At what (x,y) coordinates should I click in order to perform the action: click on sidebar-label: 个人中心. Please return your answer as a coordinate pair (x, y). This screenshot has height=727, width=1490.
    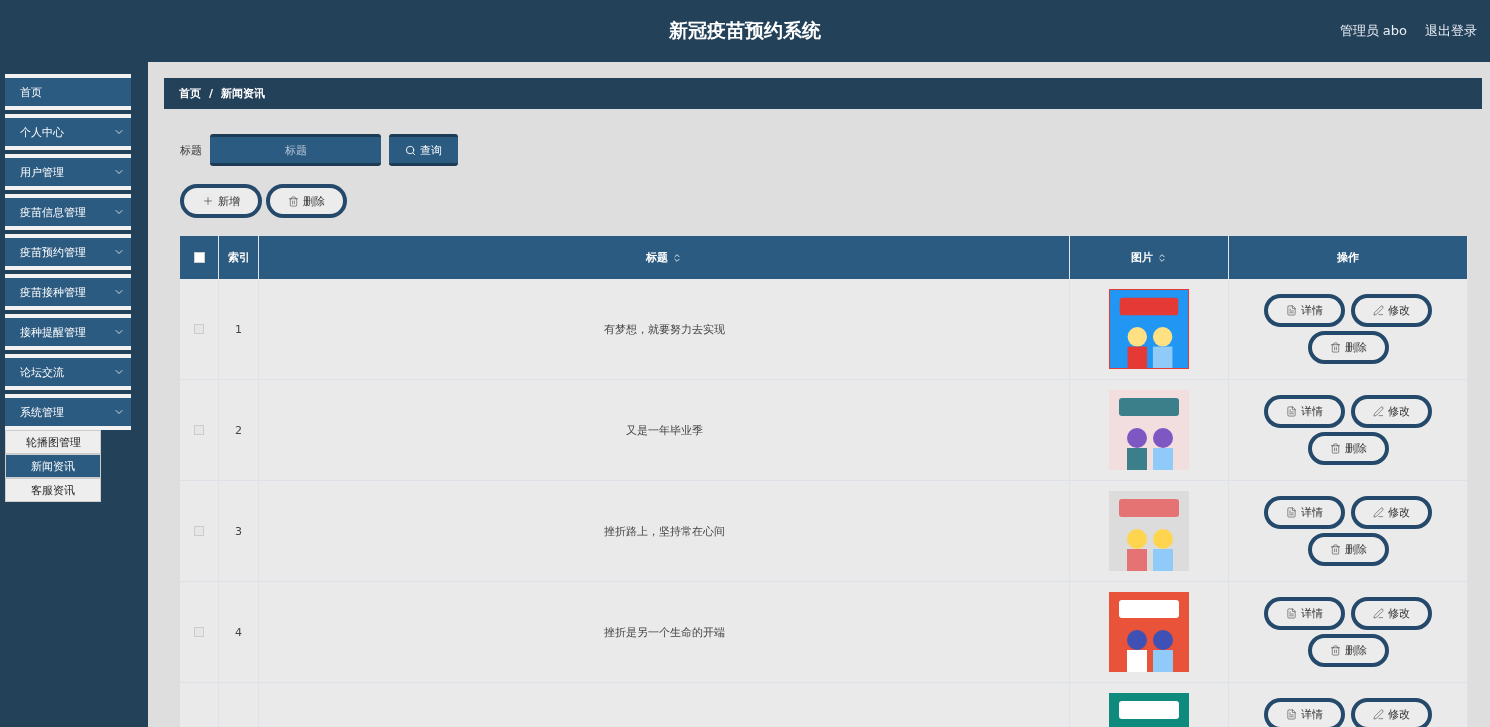
    Looking at the image, I should click on (42, 132).